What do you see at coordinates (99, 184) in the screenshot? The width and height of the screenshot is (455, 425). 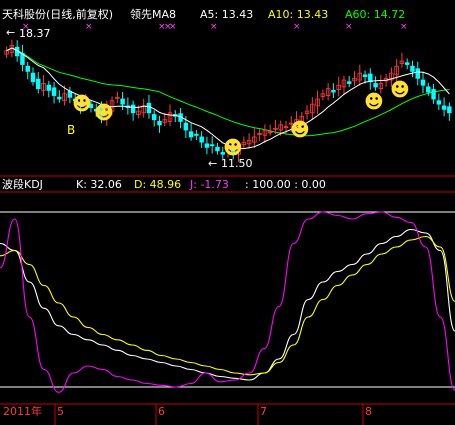 I see `kdj-k-label: K: 32.06` at bounding box center [99, 184].